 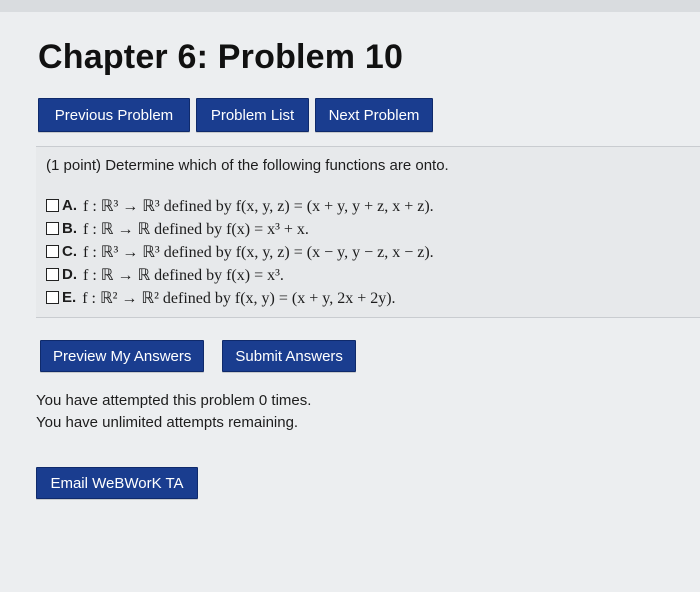 I want to click on top-strip, so click(x=350, y=6).